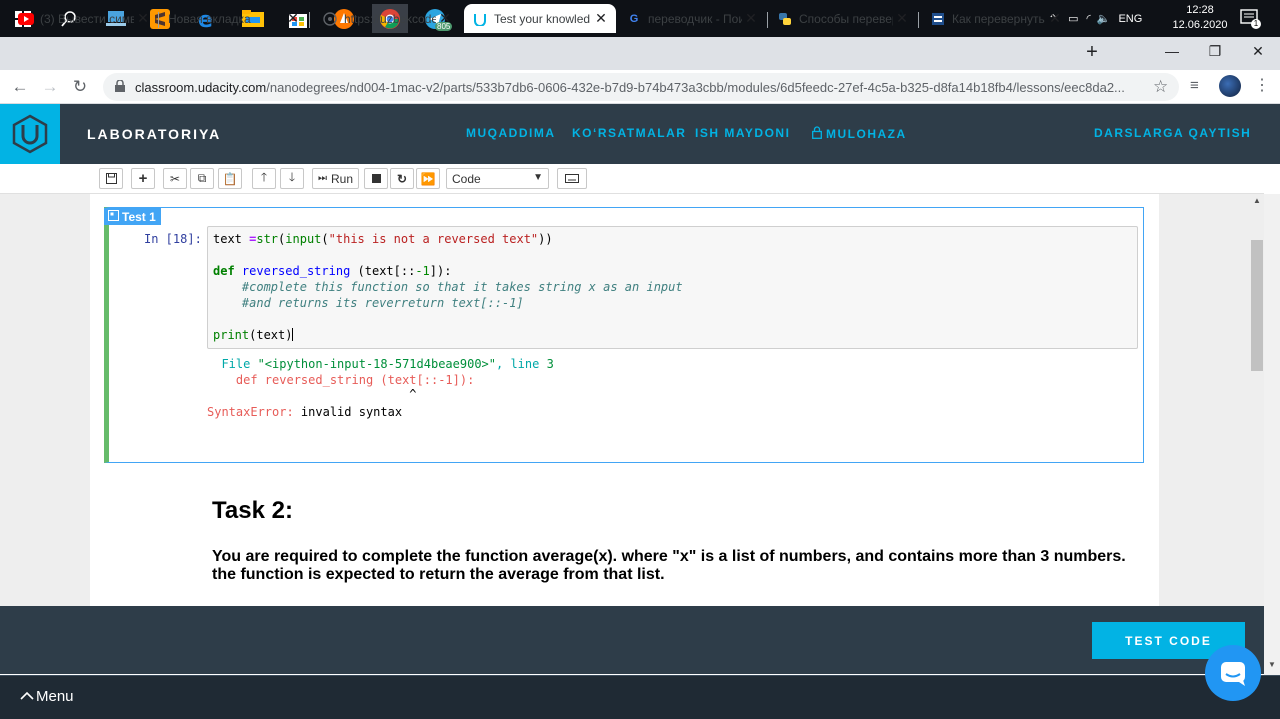 The width and height of the screenshot is (1280, 719). What do you see at coordinates (1160, 87) in the screenshot?
I see `bookmark-star-icon: ☆` at bounding box center [1160, 87].